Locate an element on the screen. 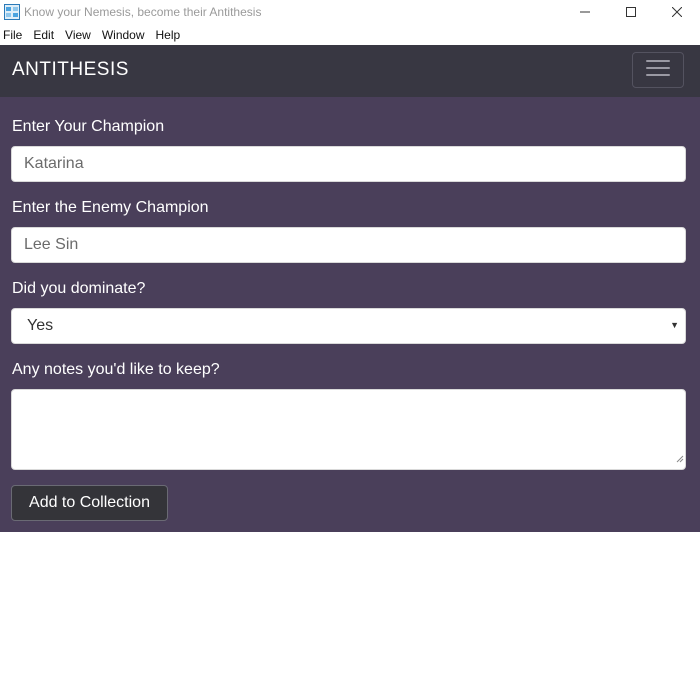  minimize-button is located at coordinates (585, 12).